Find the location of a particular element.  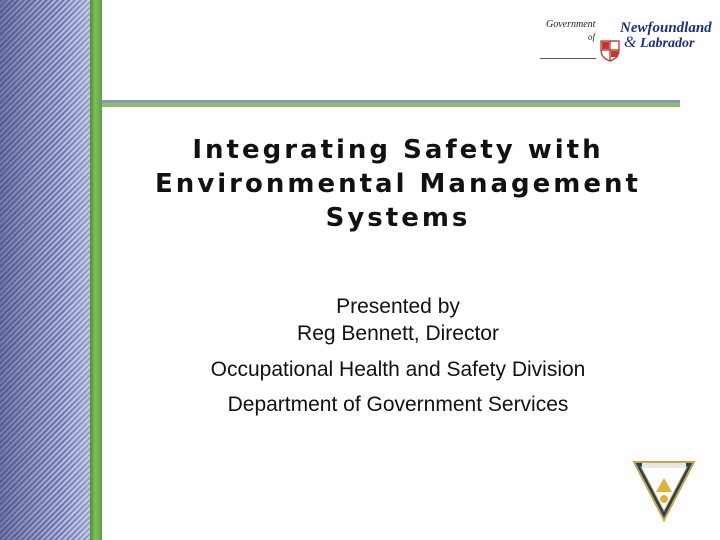

government-logo: Government of Newfoundland & Labrador is located at coordinates (626, 40).